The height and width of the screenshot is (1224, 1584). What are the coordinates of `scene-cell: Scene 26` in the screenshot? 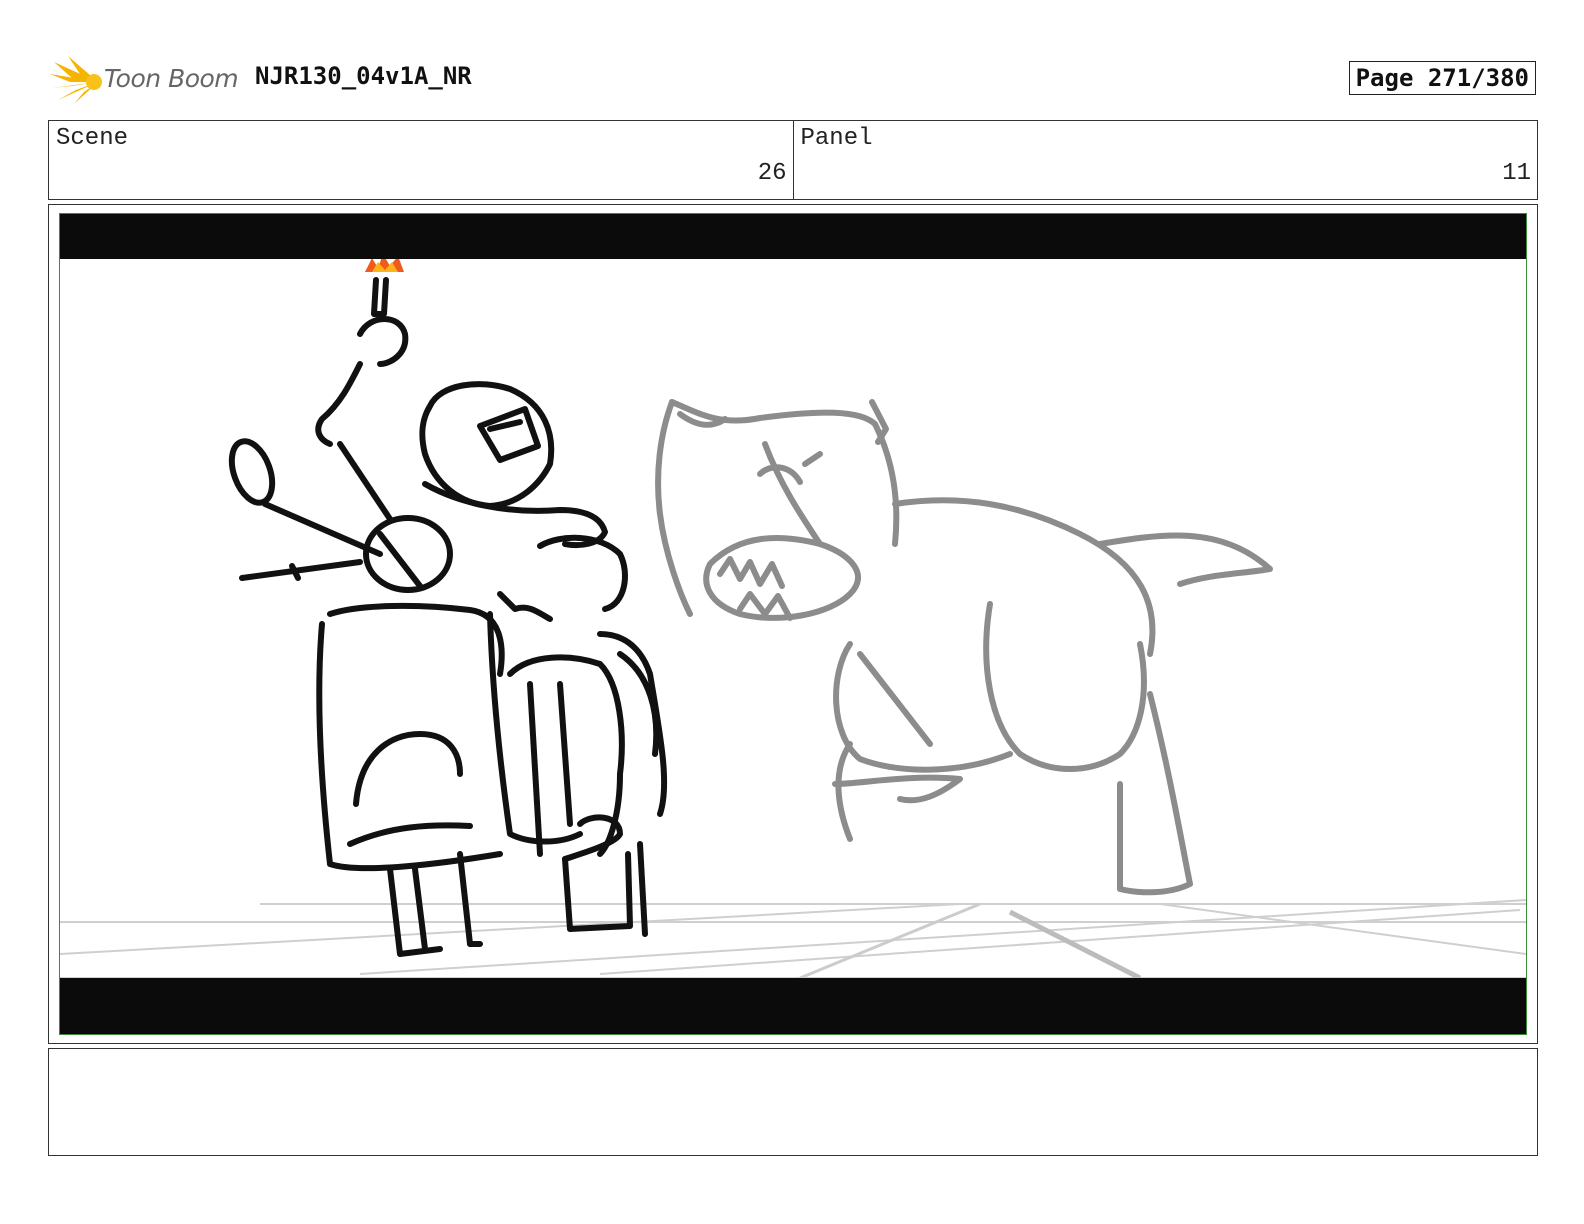 It's located at (421, 160).